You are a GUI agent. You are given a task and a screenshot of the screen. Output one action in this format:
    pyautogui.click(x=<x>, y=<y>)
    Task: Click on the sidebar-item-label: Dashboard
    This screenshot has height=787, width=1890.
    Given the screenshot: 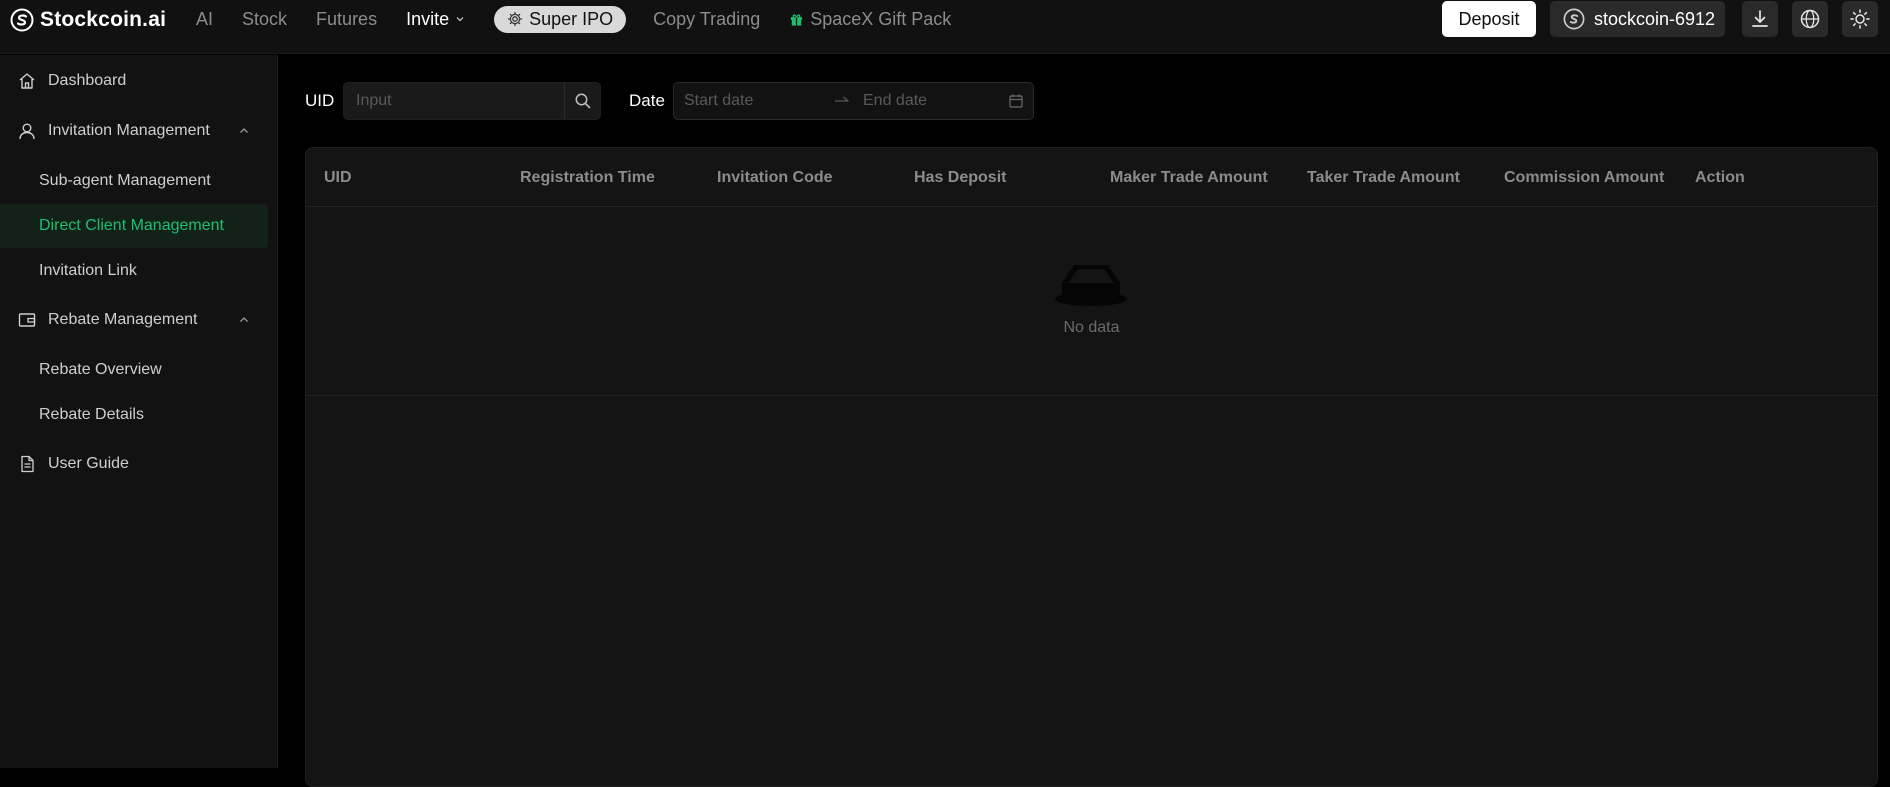 What is the action you would take?
    pyautogui.click(x=87, y=80)
    